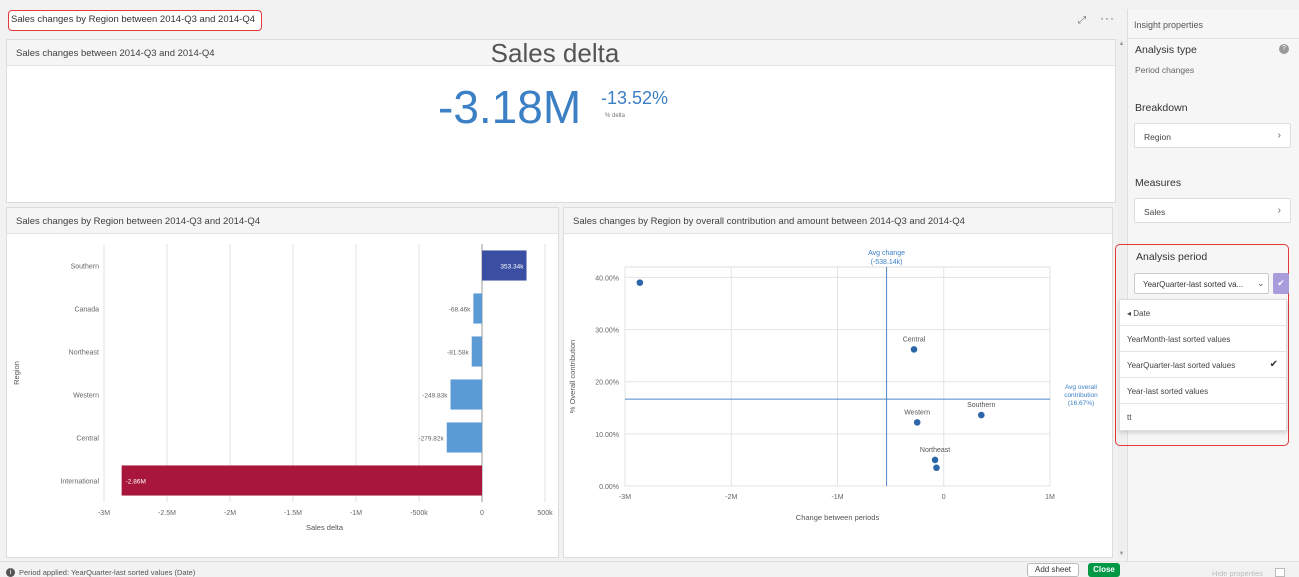 The image size is (1299, 577). Describe the element at coordinates (1157, 137) in the screenshot. I see `breakdown-value: Region` at that location.